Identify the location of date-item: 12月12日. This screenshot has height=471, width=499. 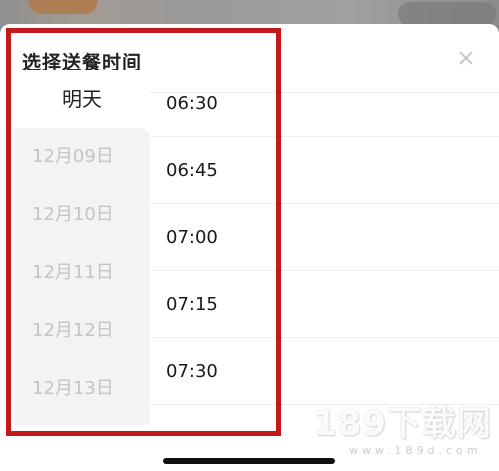
(82, 331).